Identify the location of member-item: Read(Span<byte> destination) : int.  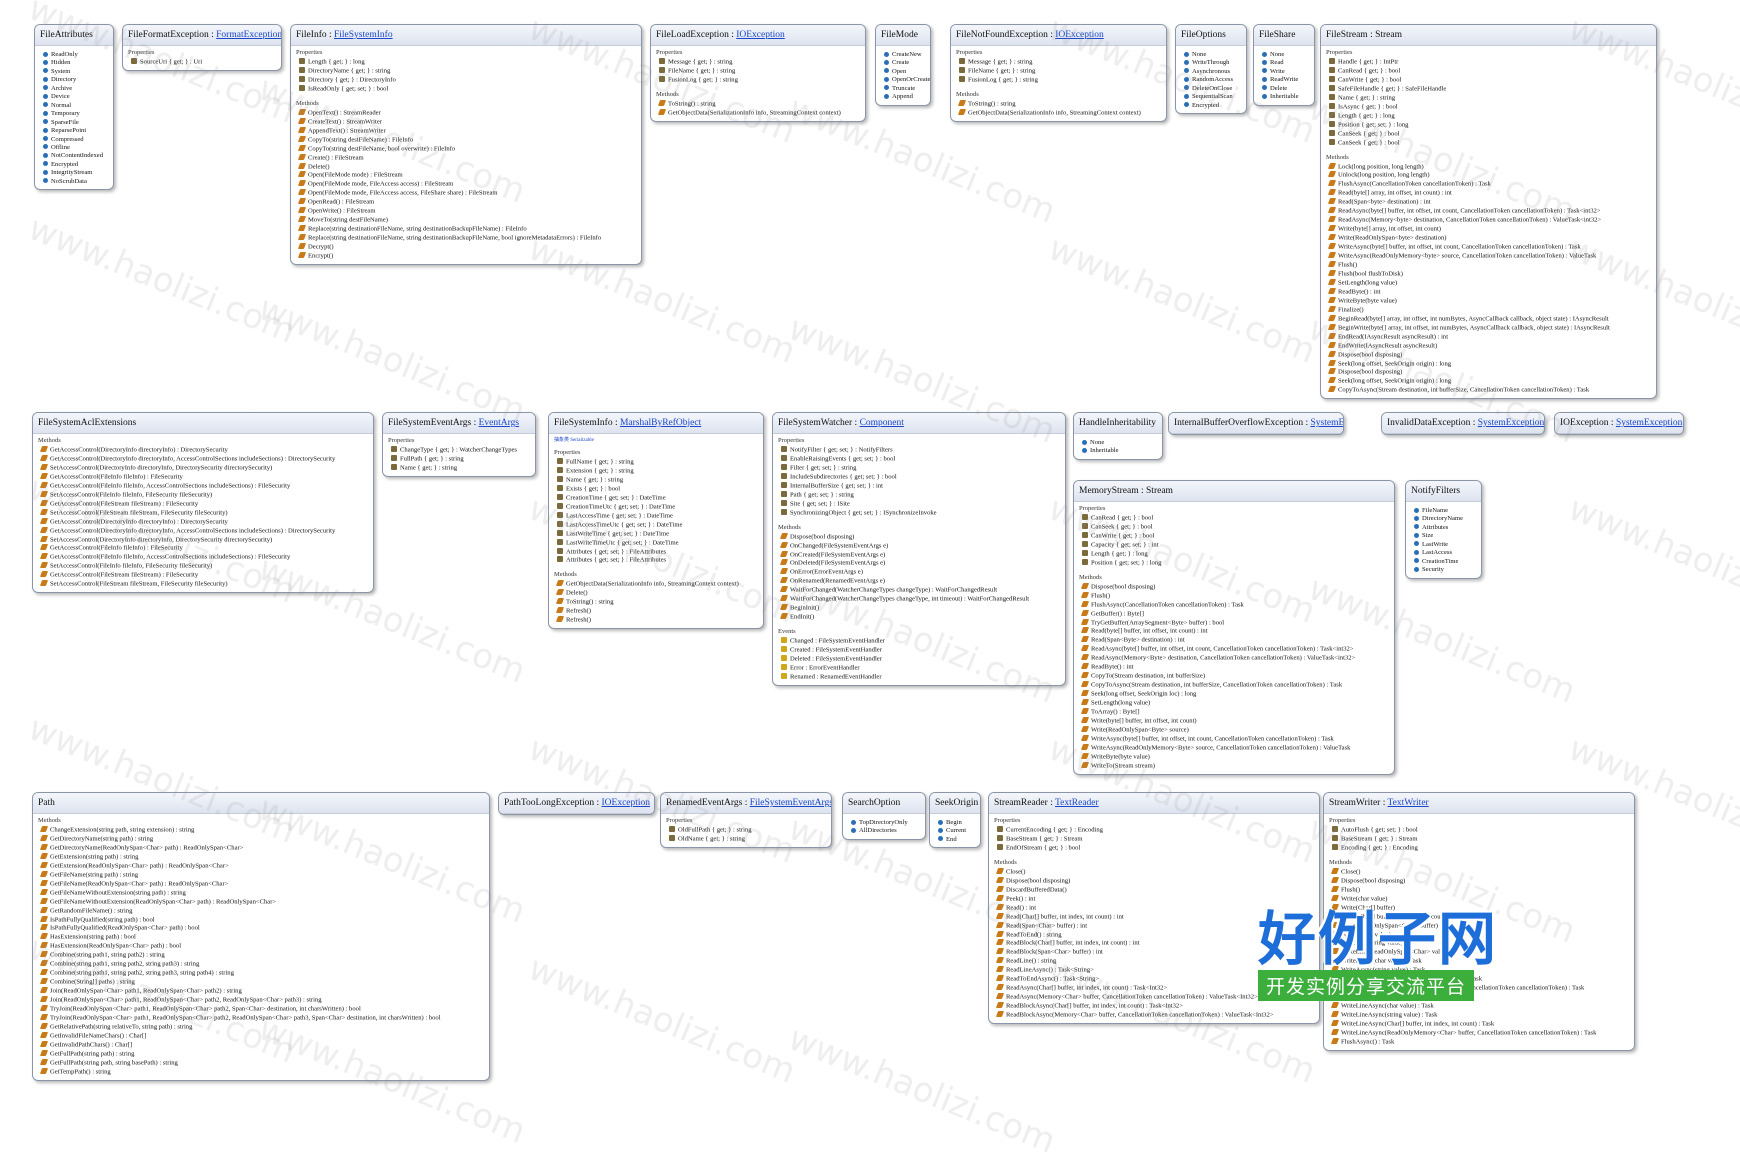
(1489, 202).